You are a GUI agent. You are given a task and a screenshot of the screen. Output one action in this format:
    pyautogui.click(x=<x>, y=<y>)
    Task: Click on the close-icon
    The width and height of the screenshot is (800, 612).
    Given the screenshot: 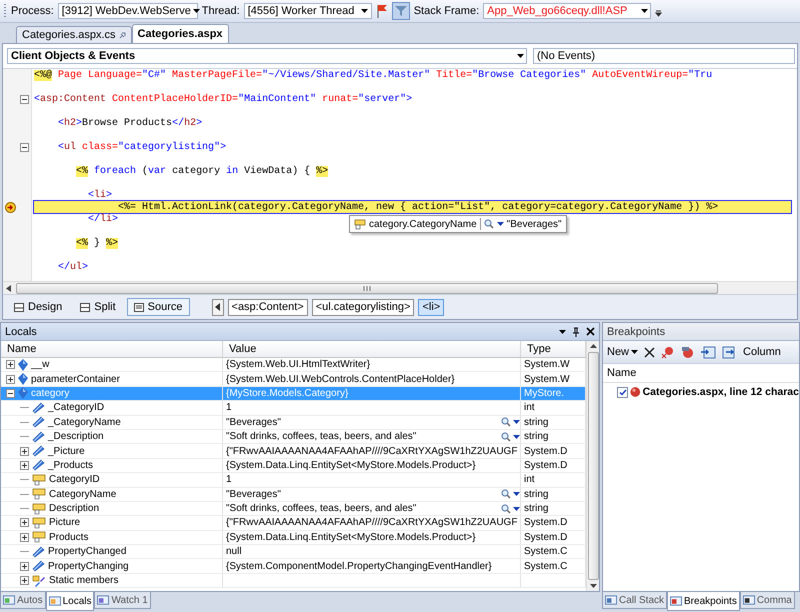 What is the action you would take?
    pyautogui.click(x=590, y=331)
    